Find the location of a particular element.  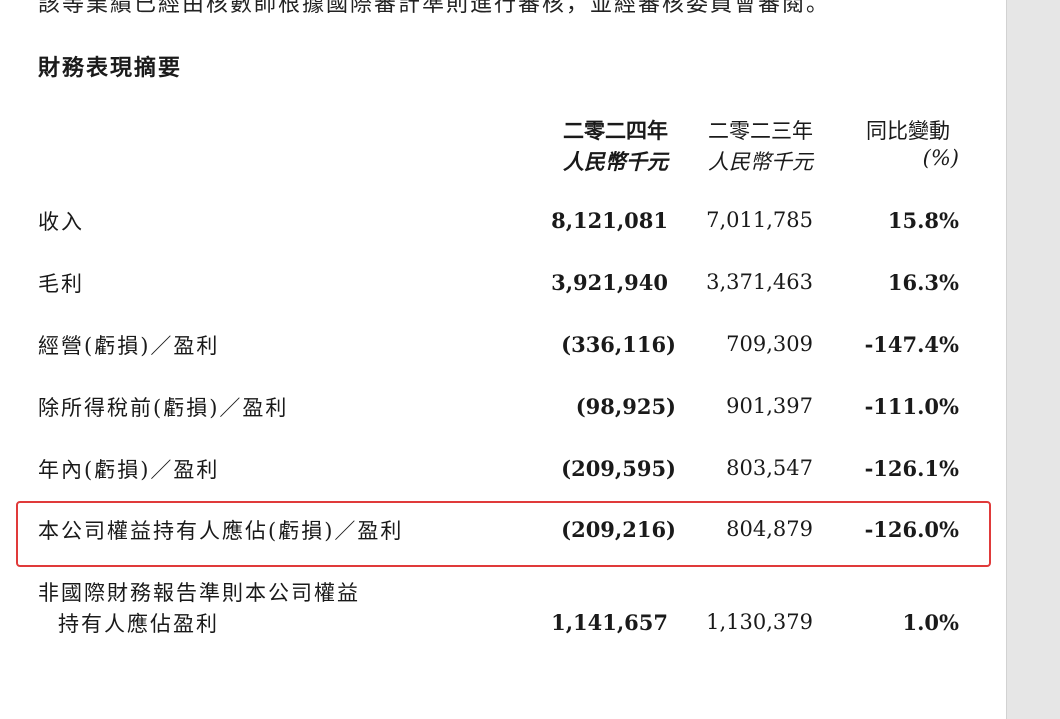

viewer-gutter is located at coordinates (1033, 359).